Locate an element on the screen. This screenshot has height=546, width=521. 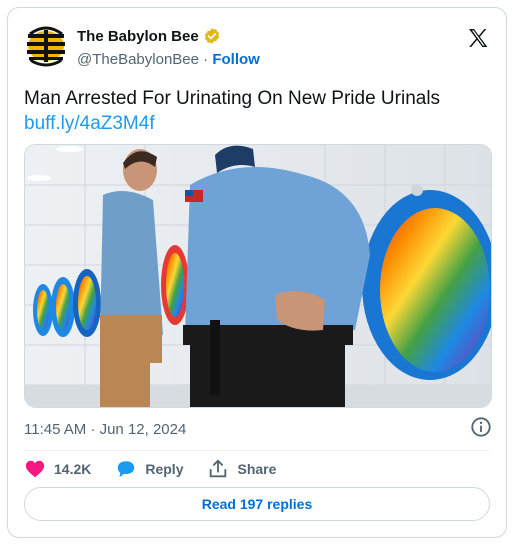
author-name-row: The Babylon Bee is located at coordinates (149, 36).